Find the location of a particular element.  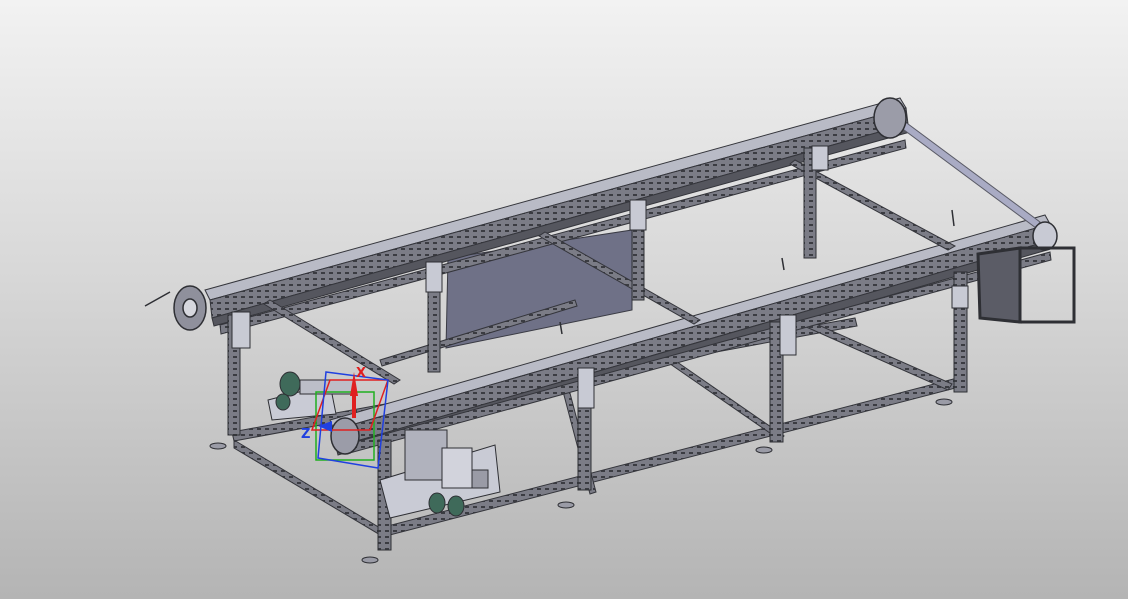

triad-x-shaft is located at coordinates (354, 406).